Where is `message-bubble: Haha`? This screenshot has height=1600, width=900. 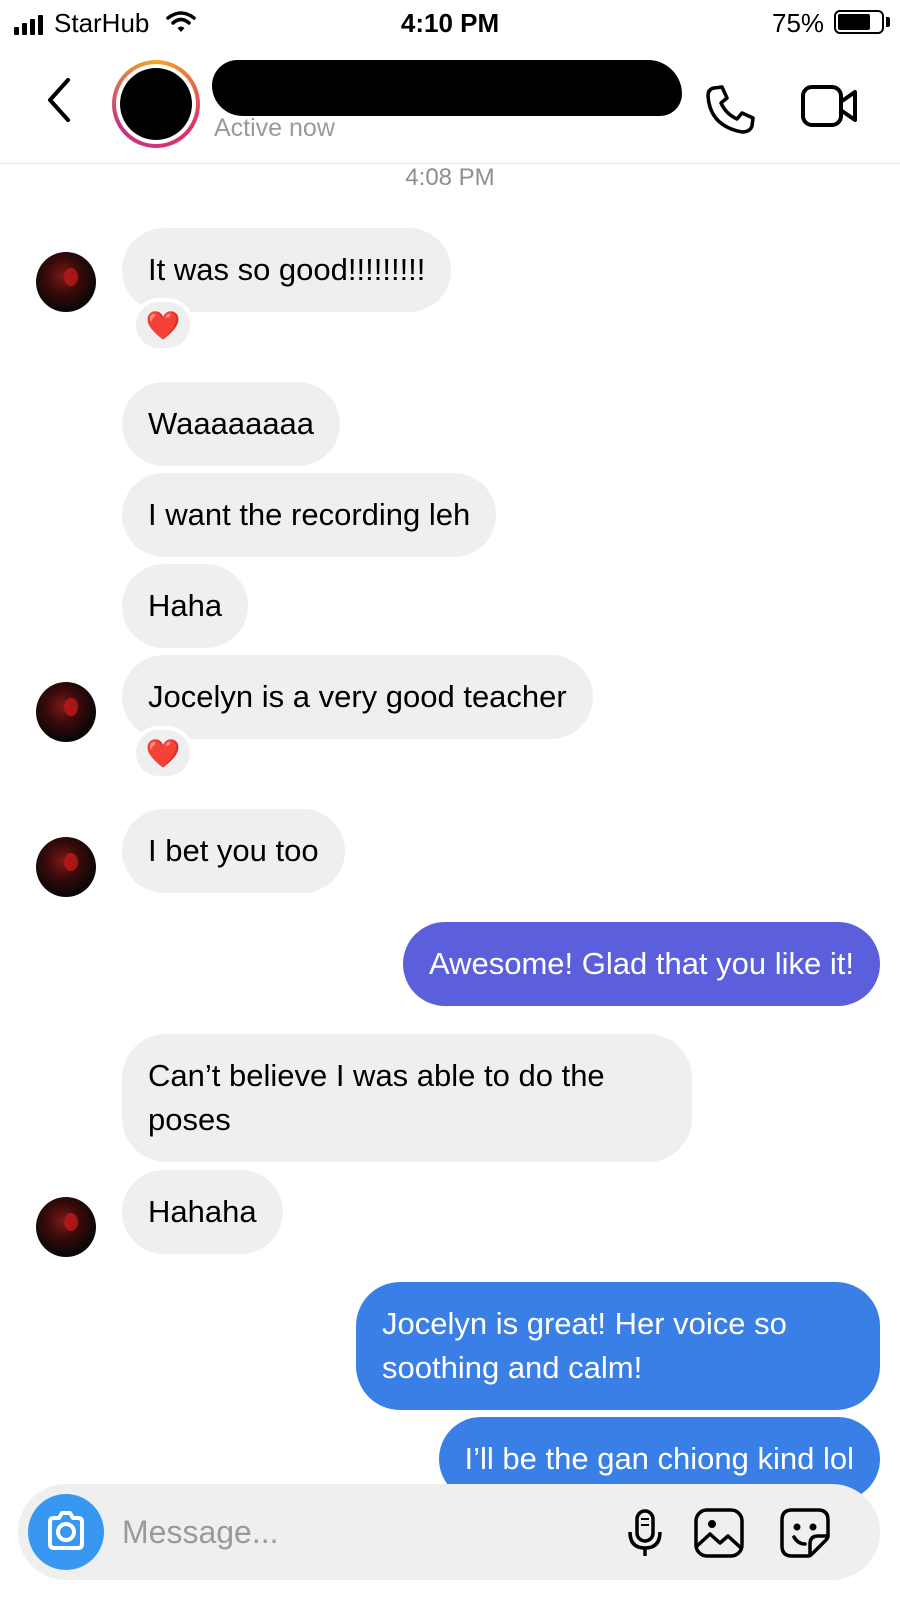 message-bubble: Haha is located at coordinates (185, 606).